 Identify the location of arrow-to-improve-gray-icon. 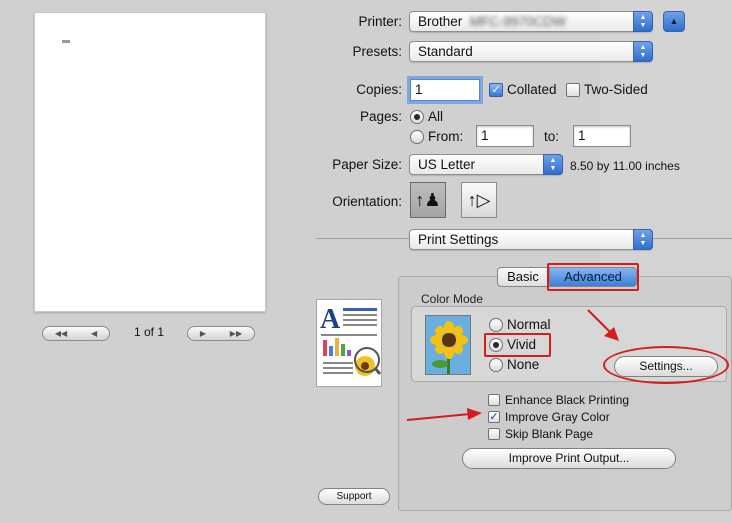
(444, 414).